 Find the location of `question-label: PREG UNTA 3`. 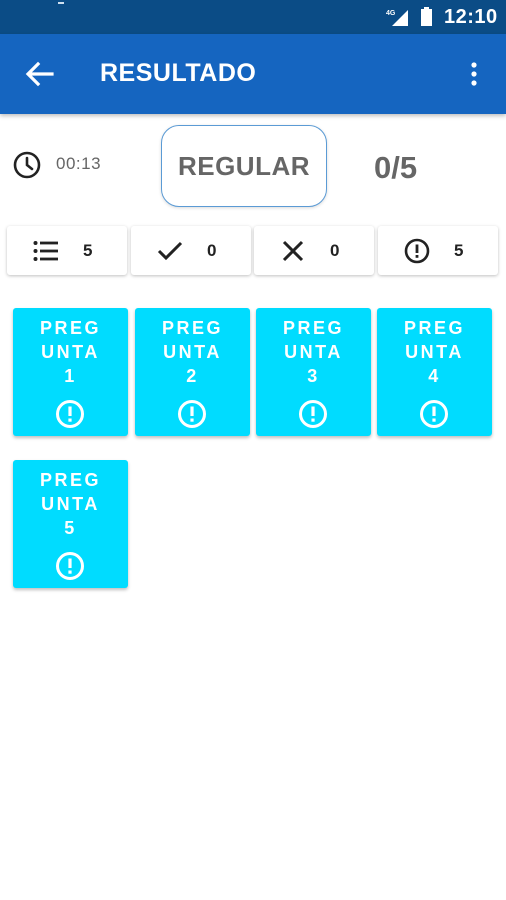

question-label: PREG UNTA 3 is located at coordinates (313, 352).